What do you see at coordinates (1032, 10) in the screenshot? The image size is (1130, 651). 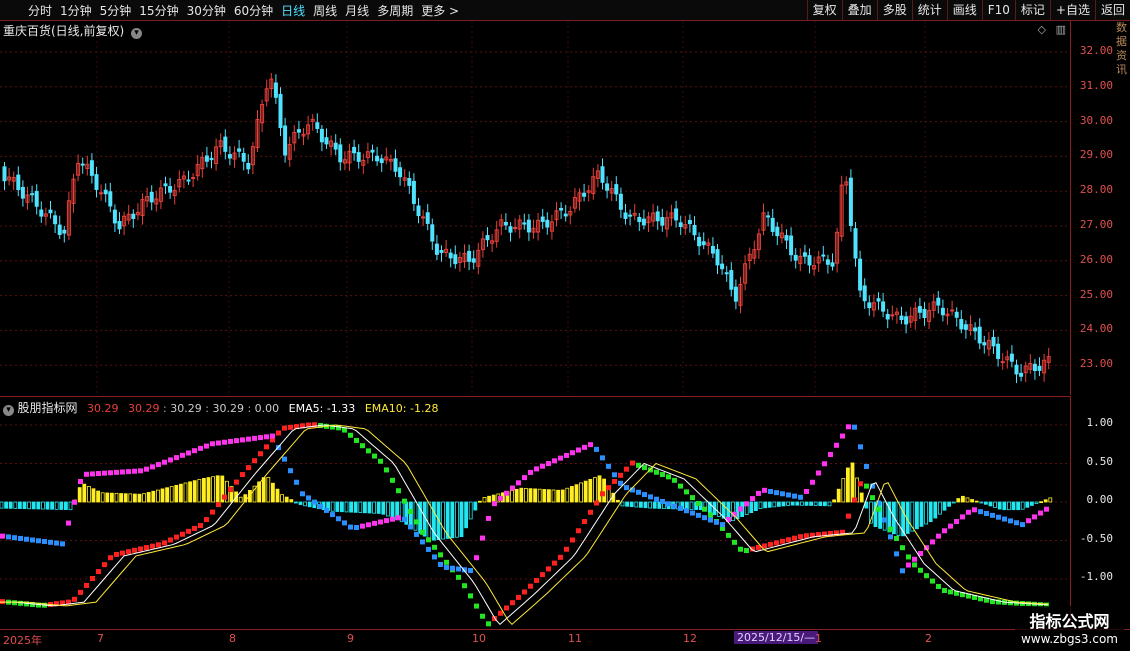 I see `toolbar-button-6: 标记` at bounding box center [1032, 10].